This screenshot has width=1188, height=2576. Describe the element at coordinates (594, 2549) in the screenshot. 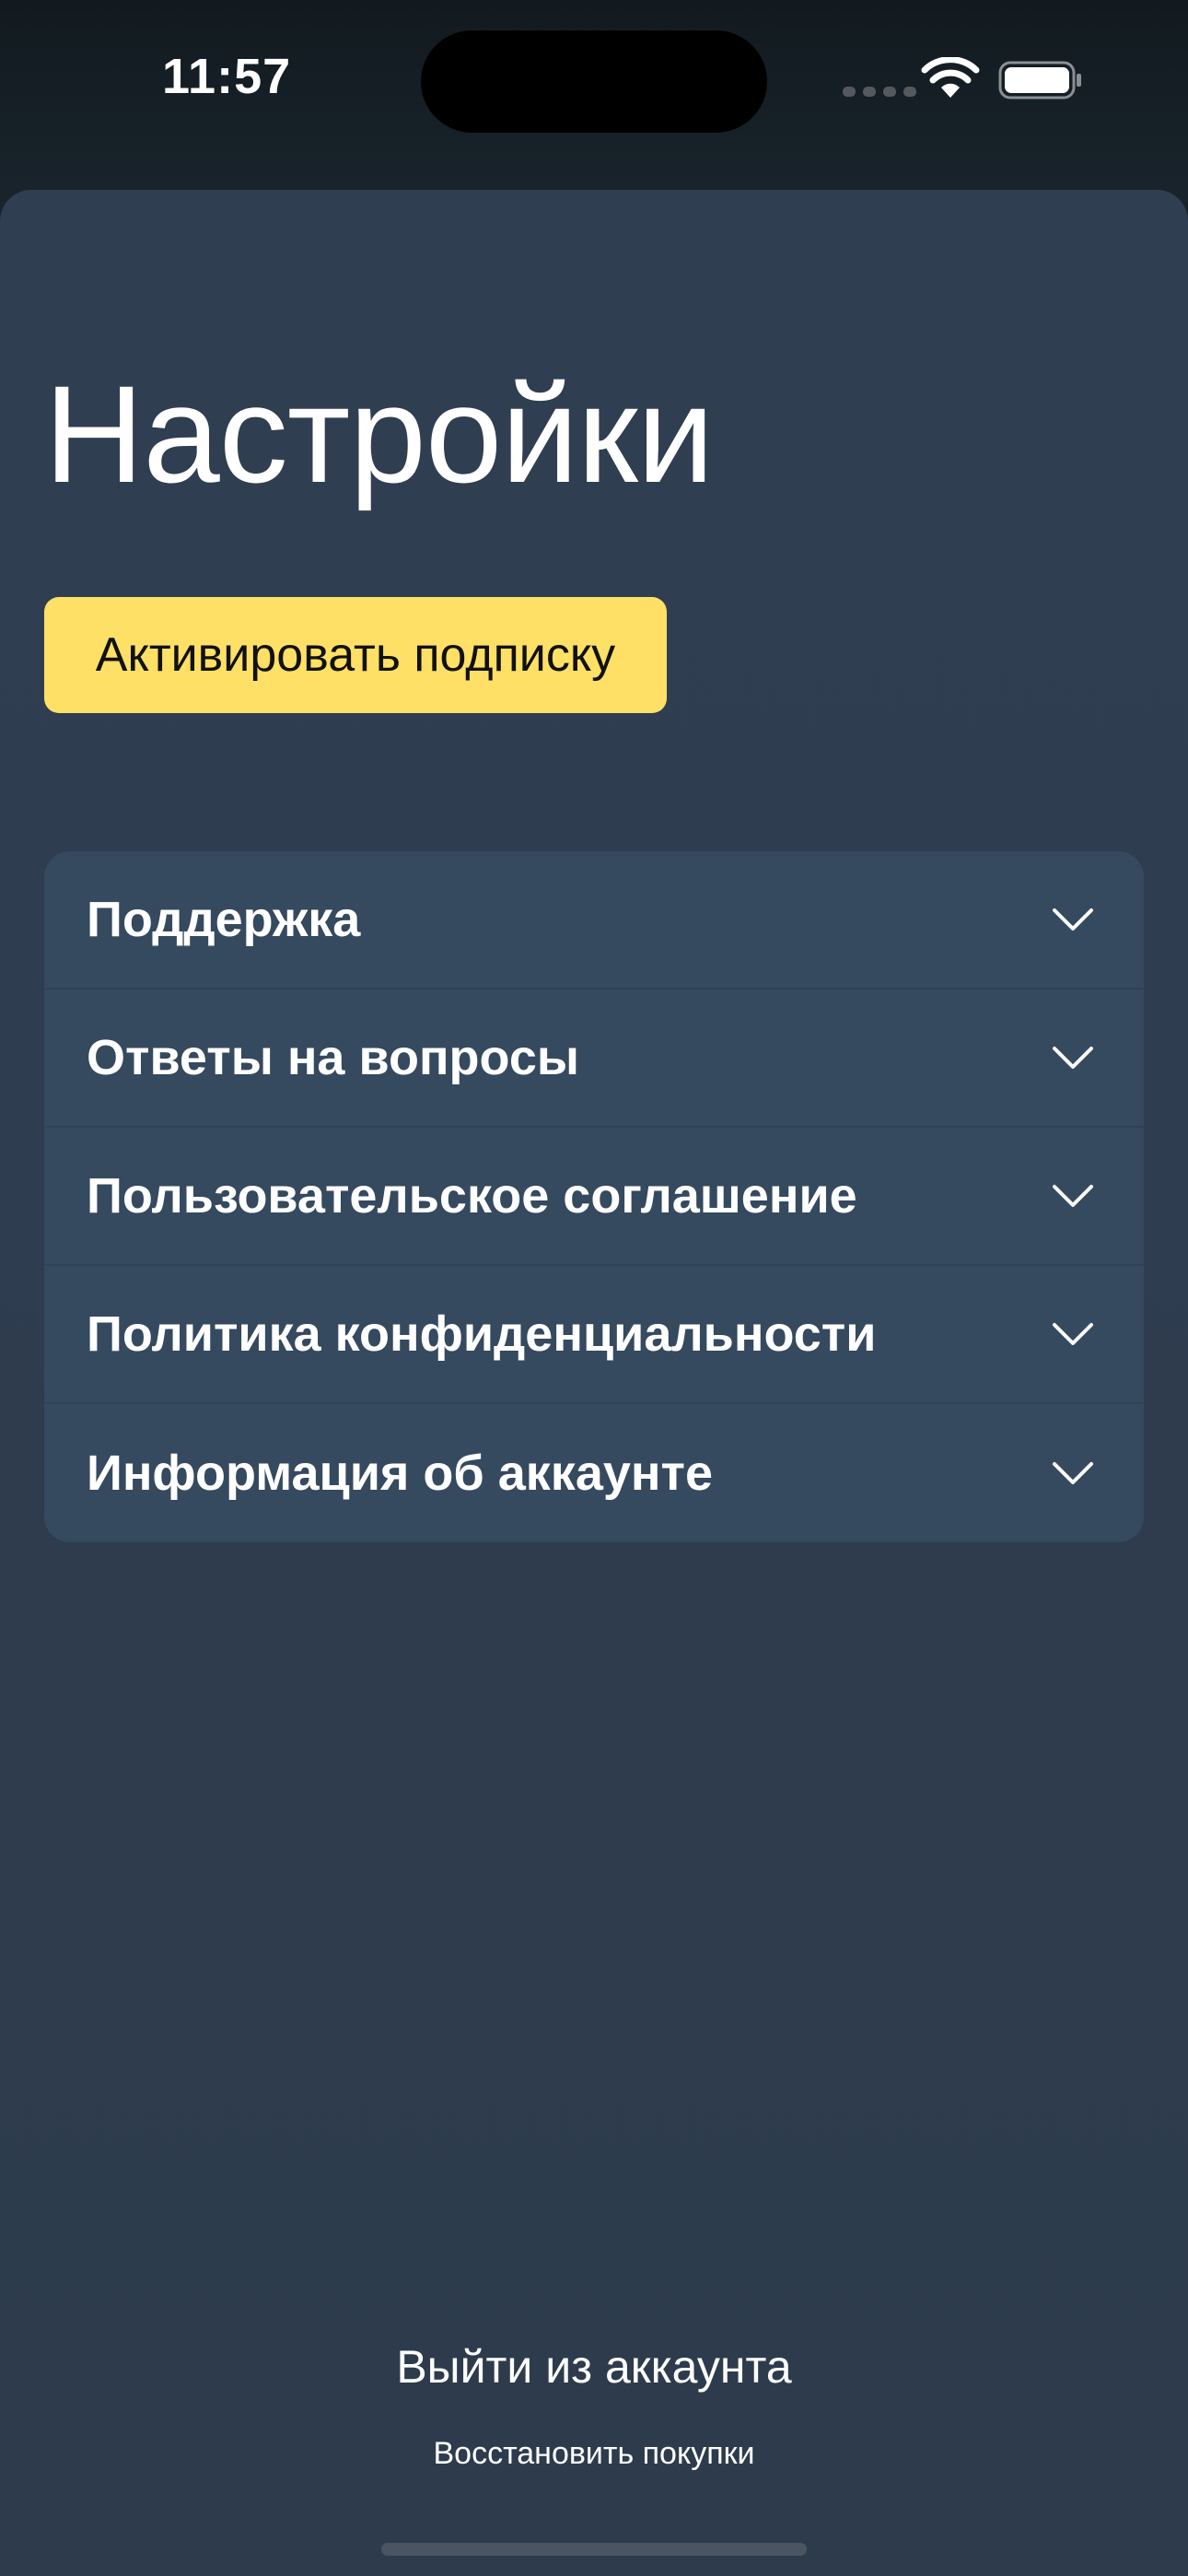

I see `home-indicator` at that location.